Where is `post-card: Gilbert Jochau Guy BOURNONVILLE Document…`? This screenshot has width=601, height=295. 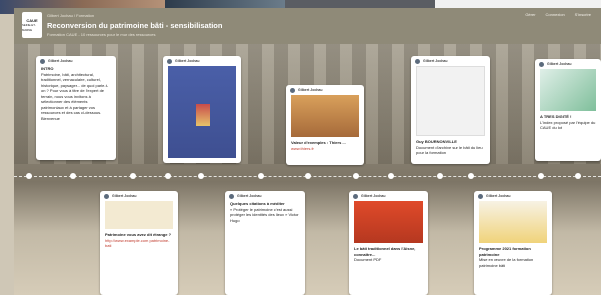 post-card: Gilbert Jochau Guy BOURNONVILLE Document… is located at coordinates (450, 110).